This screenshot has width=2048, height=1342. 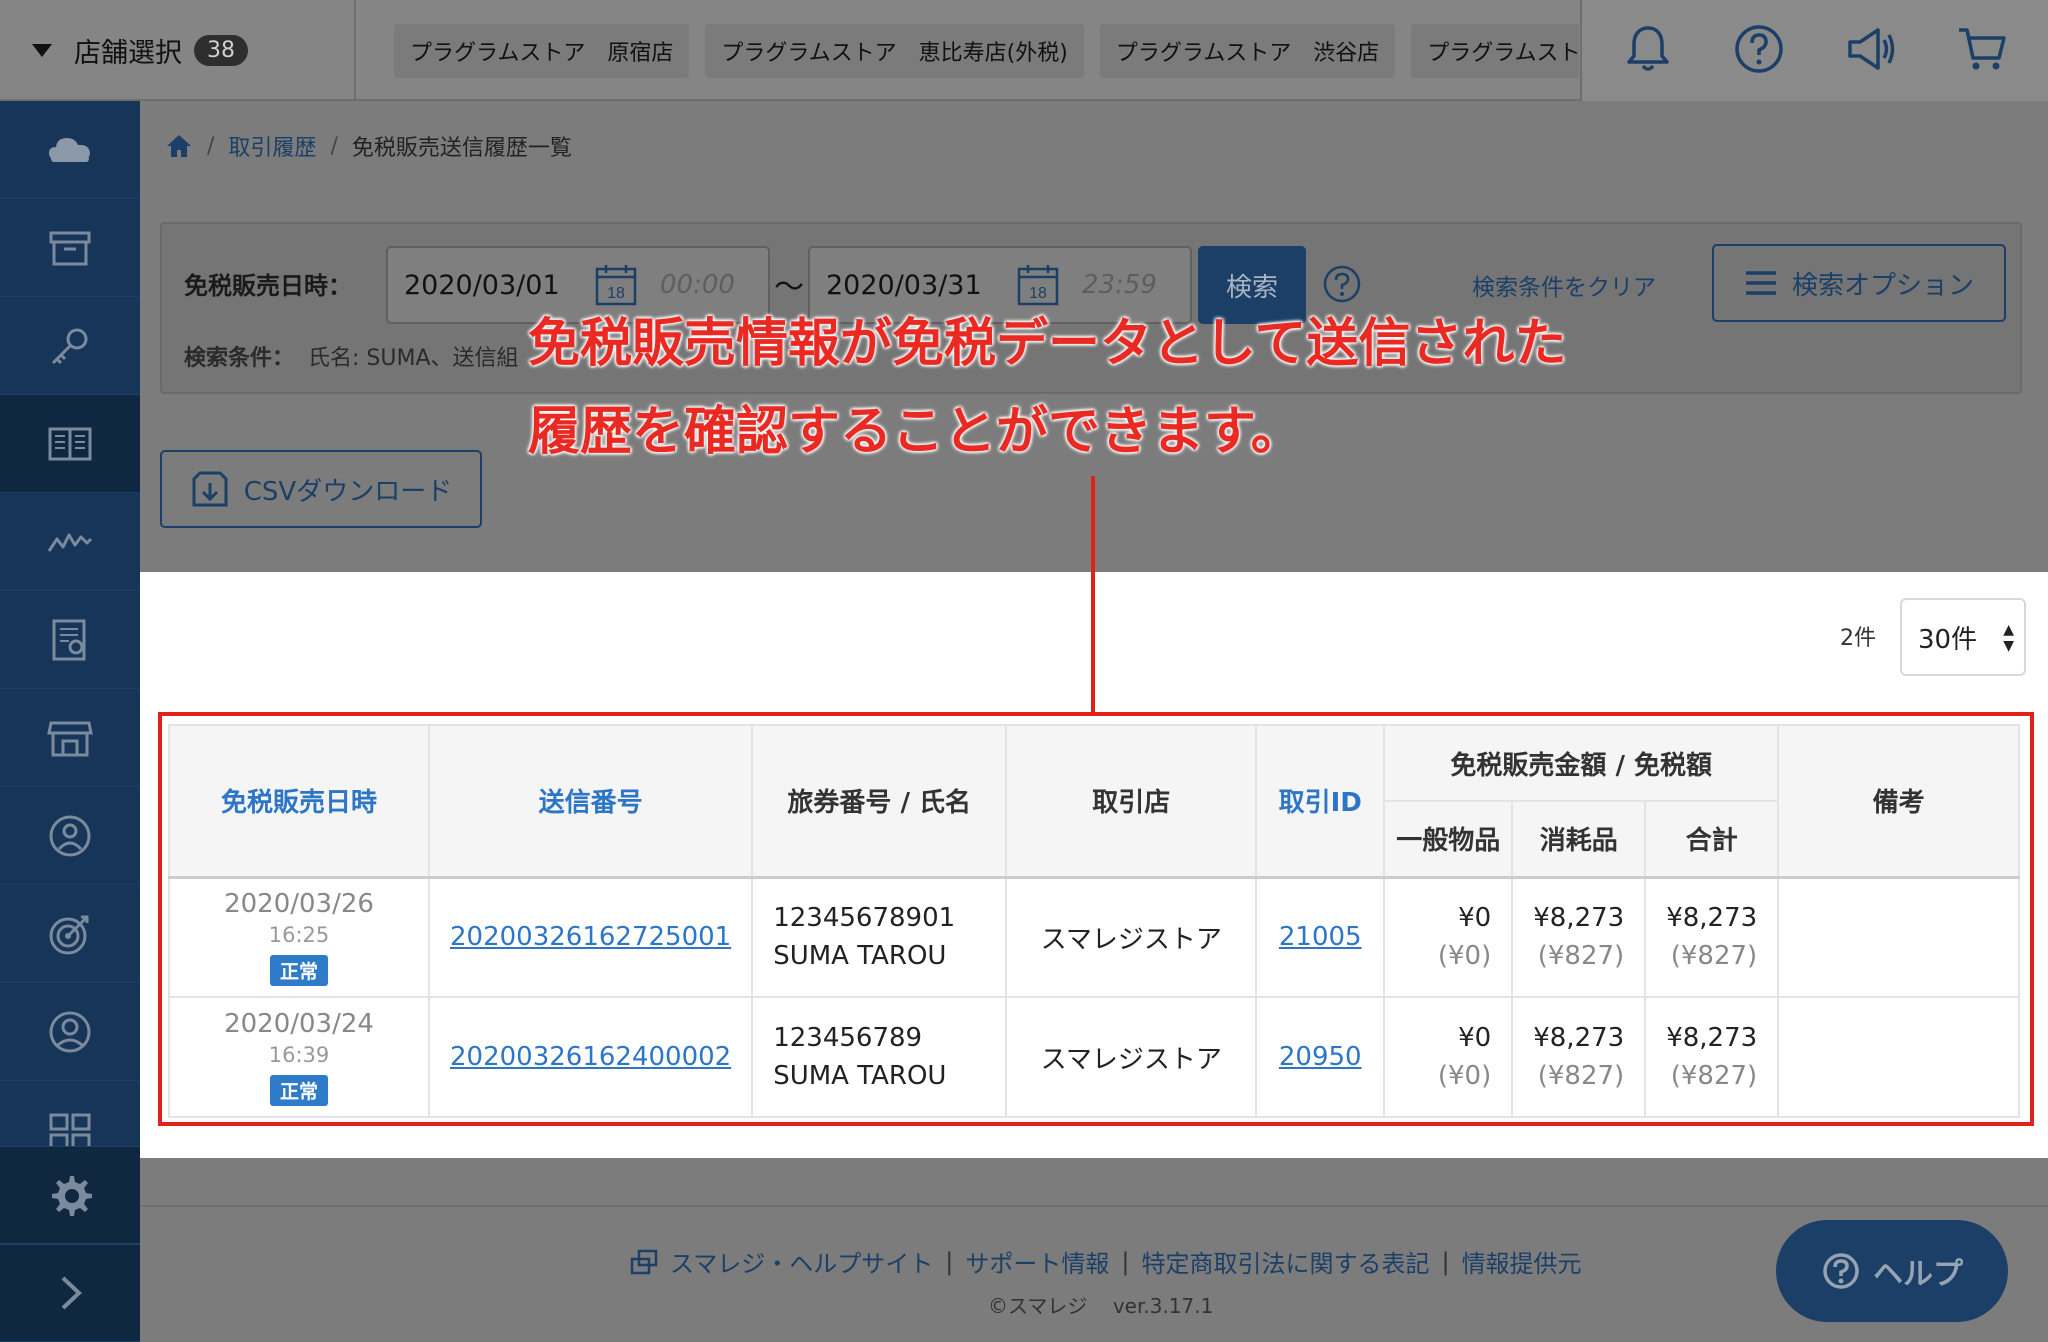 I want to click on date-to-value: 2020/03/31, so click(x=904, y=285).